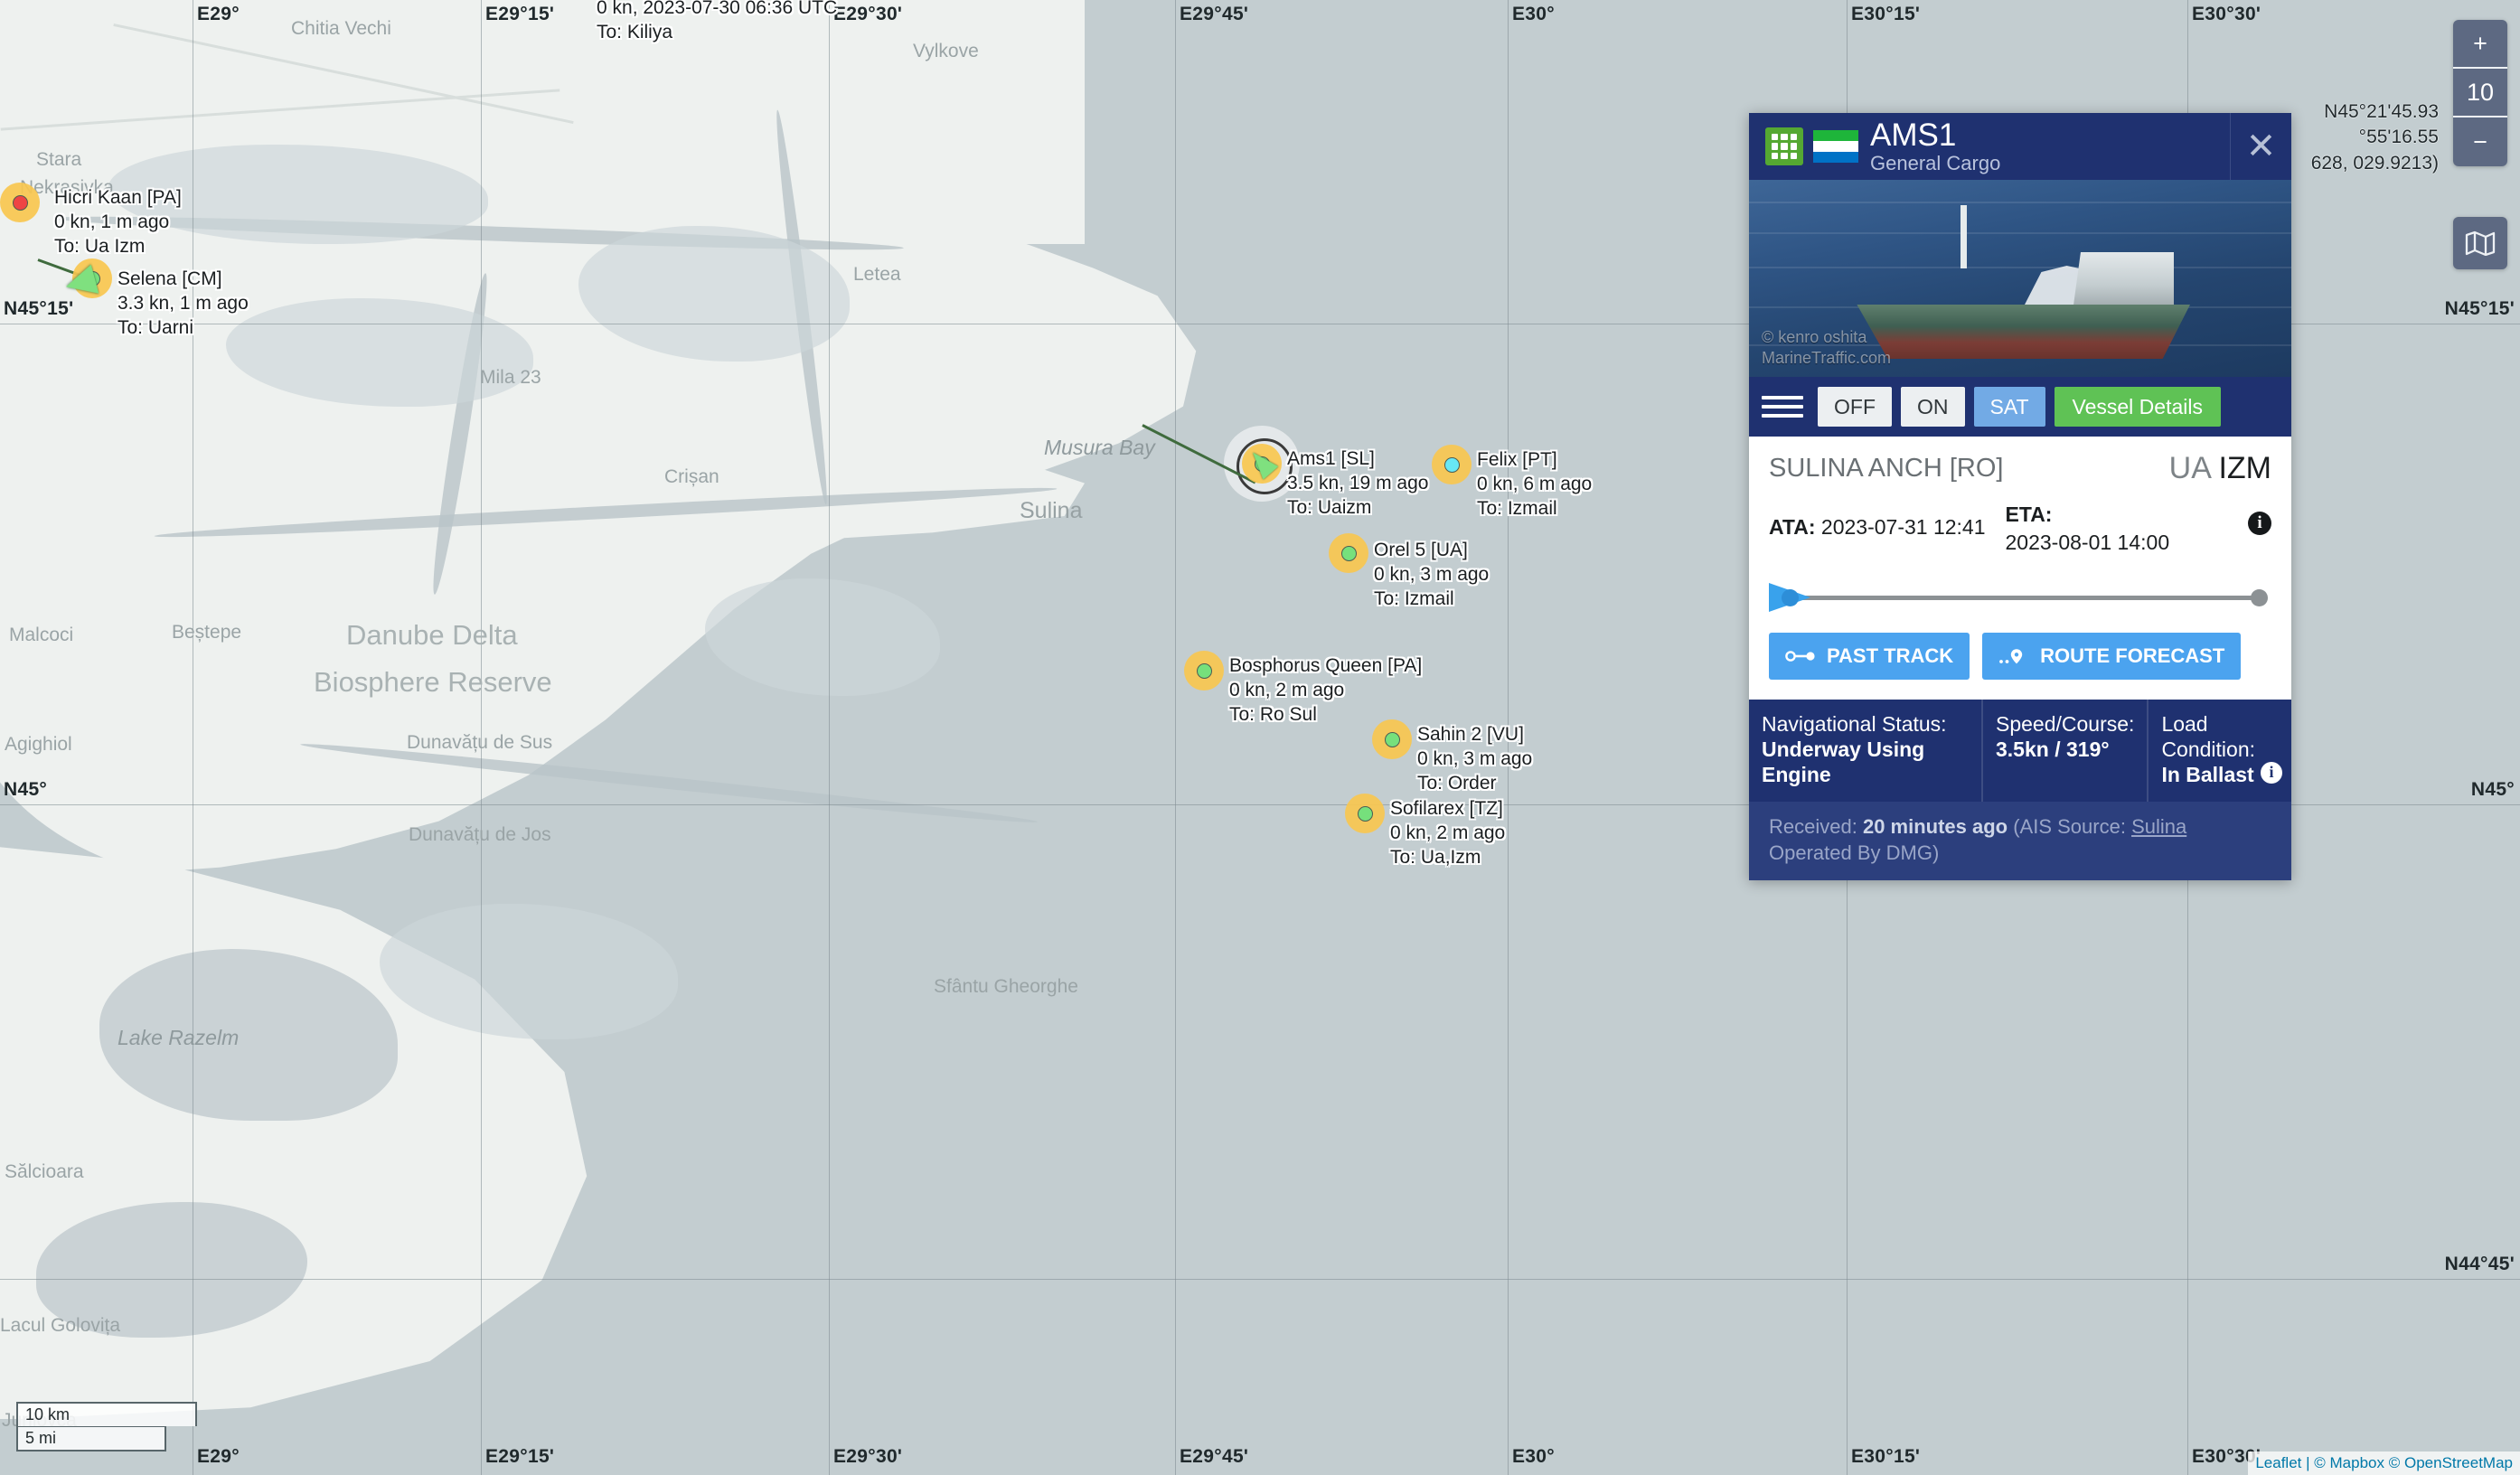 This screenshot has width=2520, height=1475. Describe the element at coordinates (156, 327) in the screenshot. I see `vessel-label-destination: To: Uarni` at that location.